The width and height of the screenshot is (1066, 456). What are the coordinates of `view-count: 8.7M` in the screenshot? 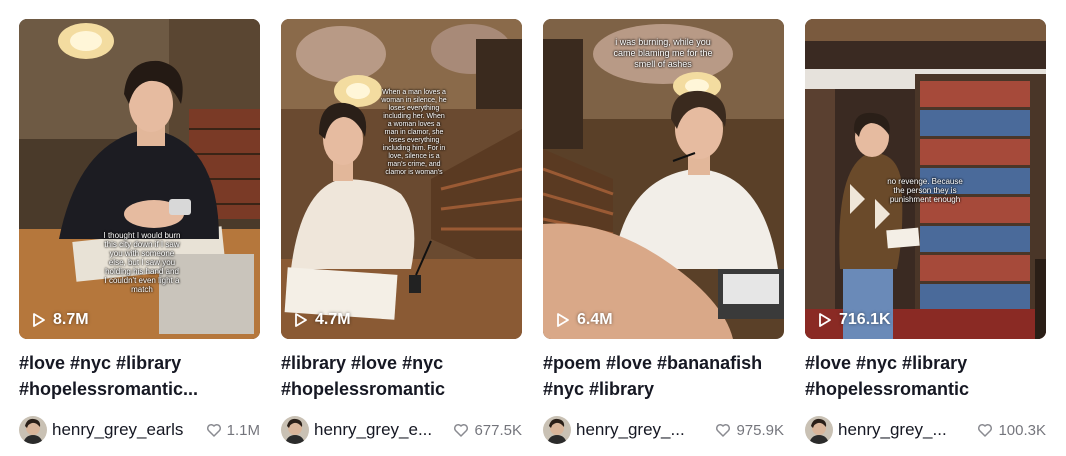 It's located at (60, 320).